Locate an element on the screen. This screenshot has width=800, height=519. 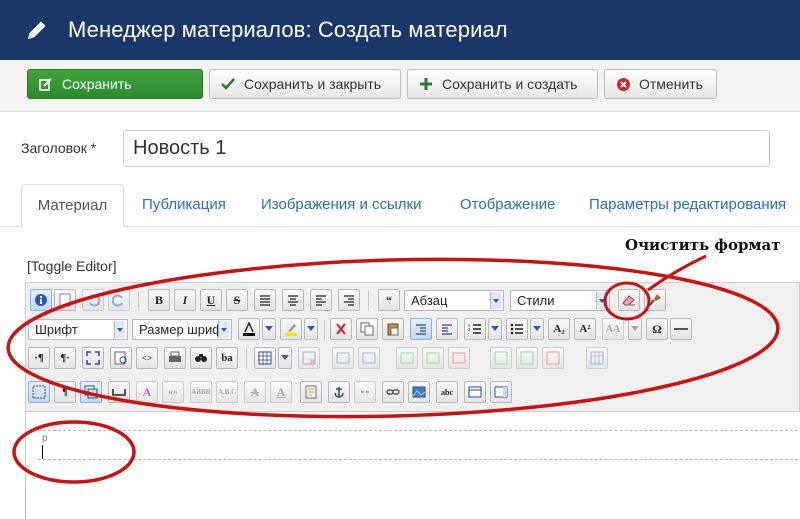
page-header: Менеджер материалов: Создать материал is located at coordinates (400, 30).